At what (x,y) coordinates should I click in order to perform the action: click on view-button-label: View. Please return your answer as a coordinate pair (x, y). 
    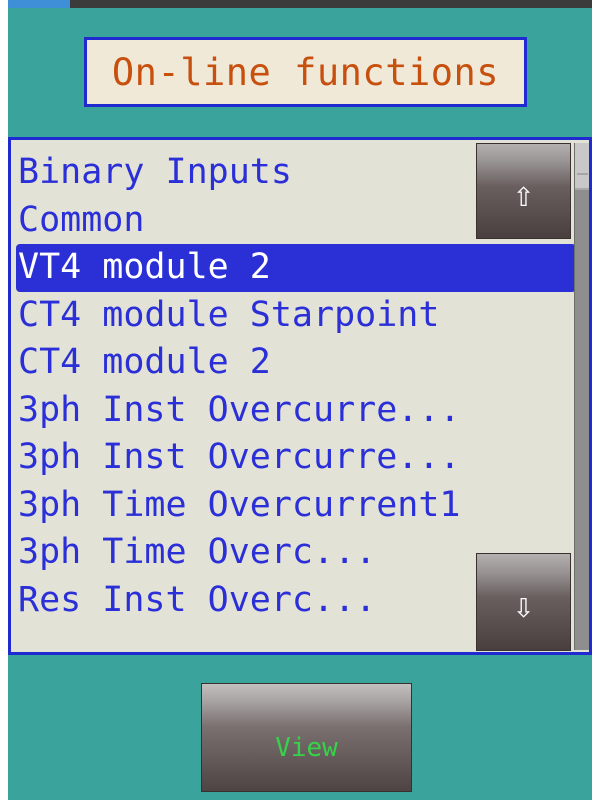
    Looking at the image, I should click on (306, 747).